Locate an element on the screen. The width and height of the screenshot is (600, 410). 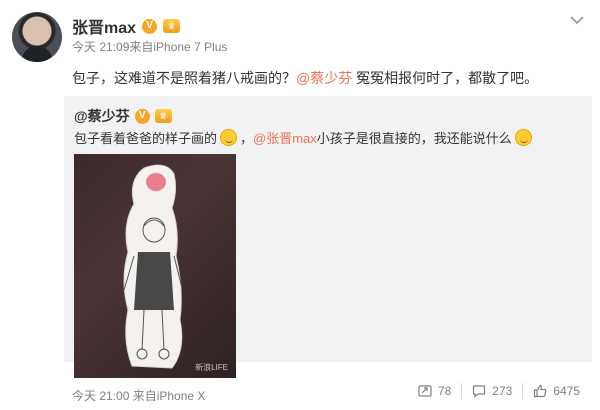
action-bar: 78 273 6475 is located at coordinates (499, 391).